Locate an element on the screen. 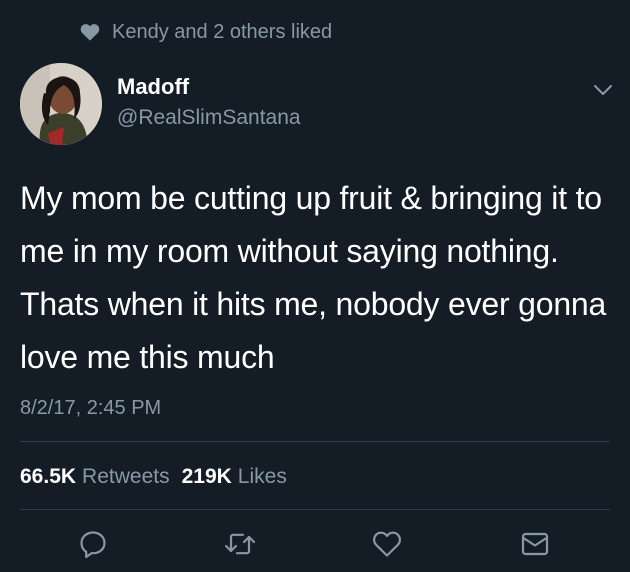  retweets-count: 66.5K is located at coordinates (48, 477).